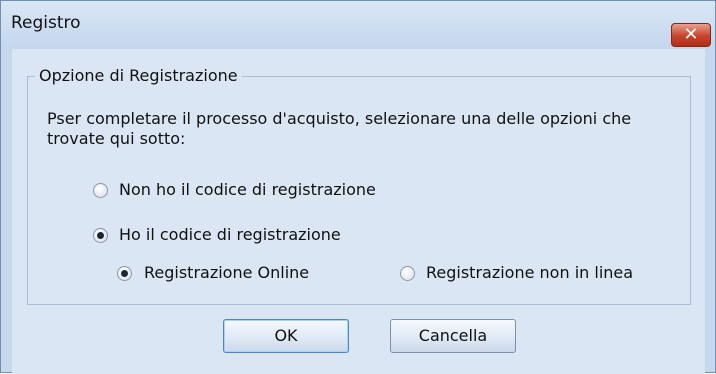  What do you see at coordinates (453, 336) in the screenshot?
I see `cancel-button: Cancella` at bounding box center [453, 336].